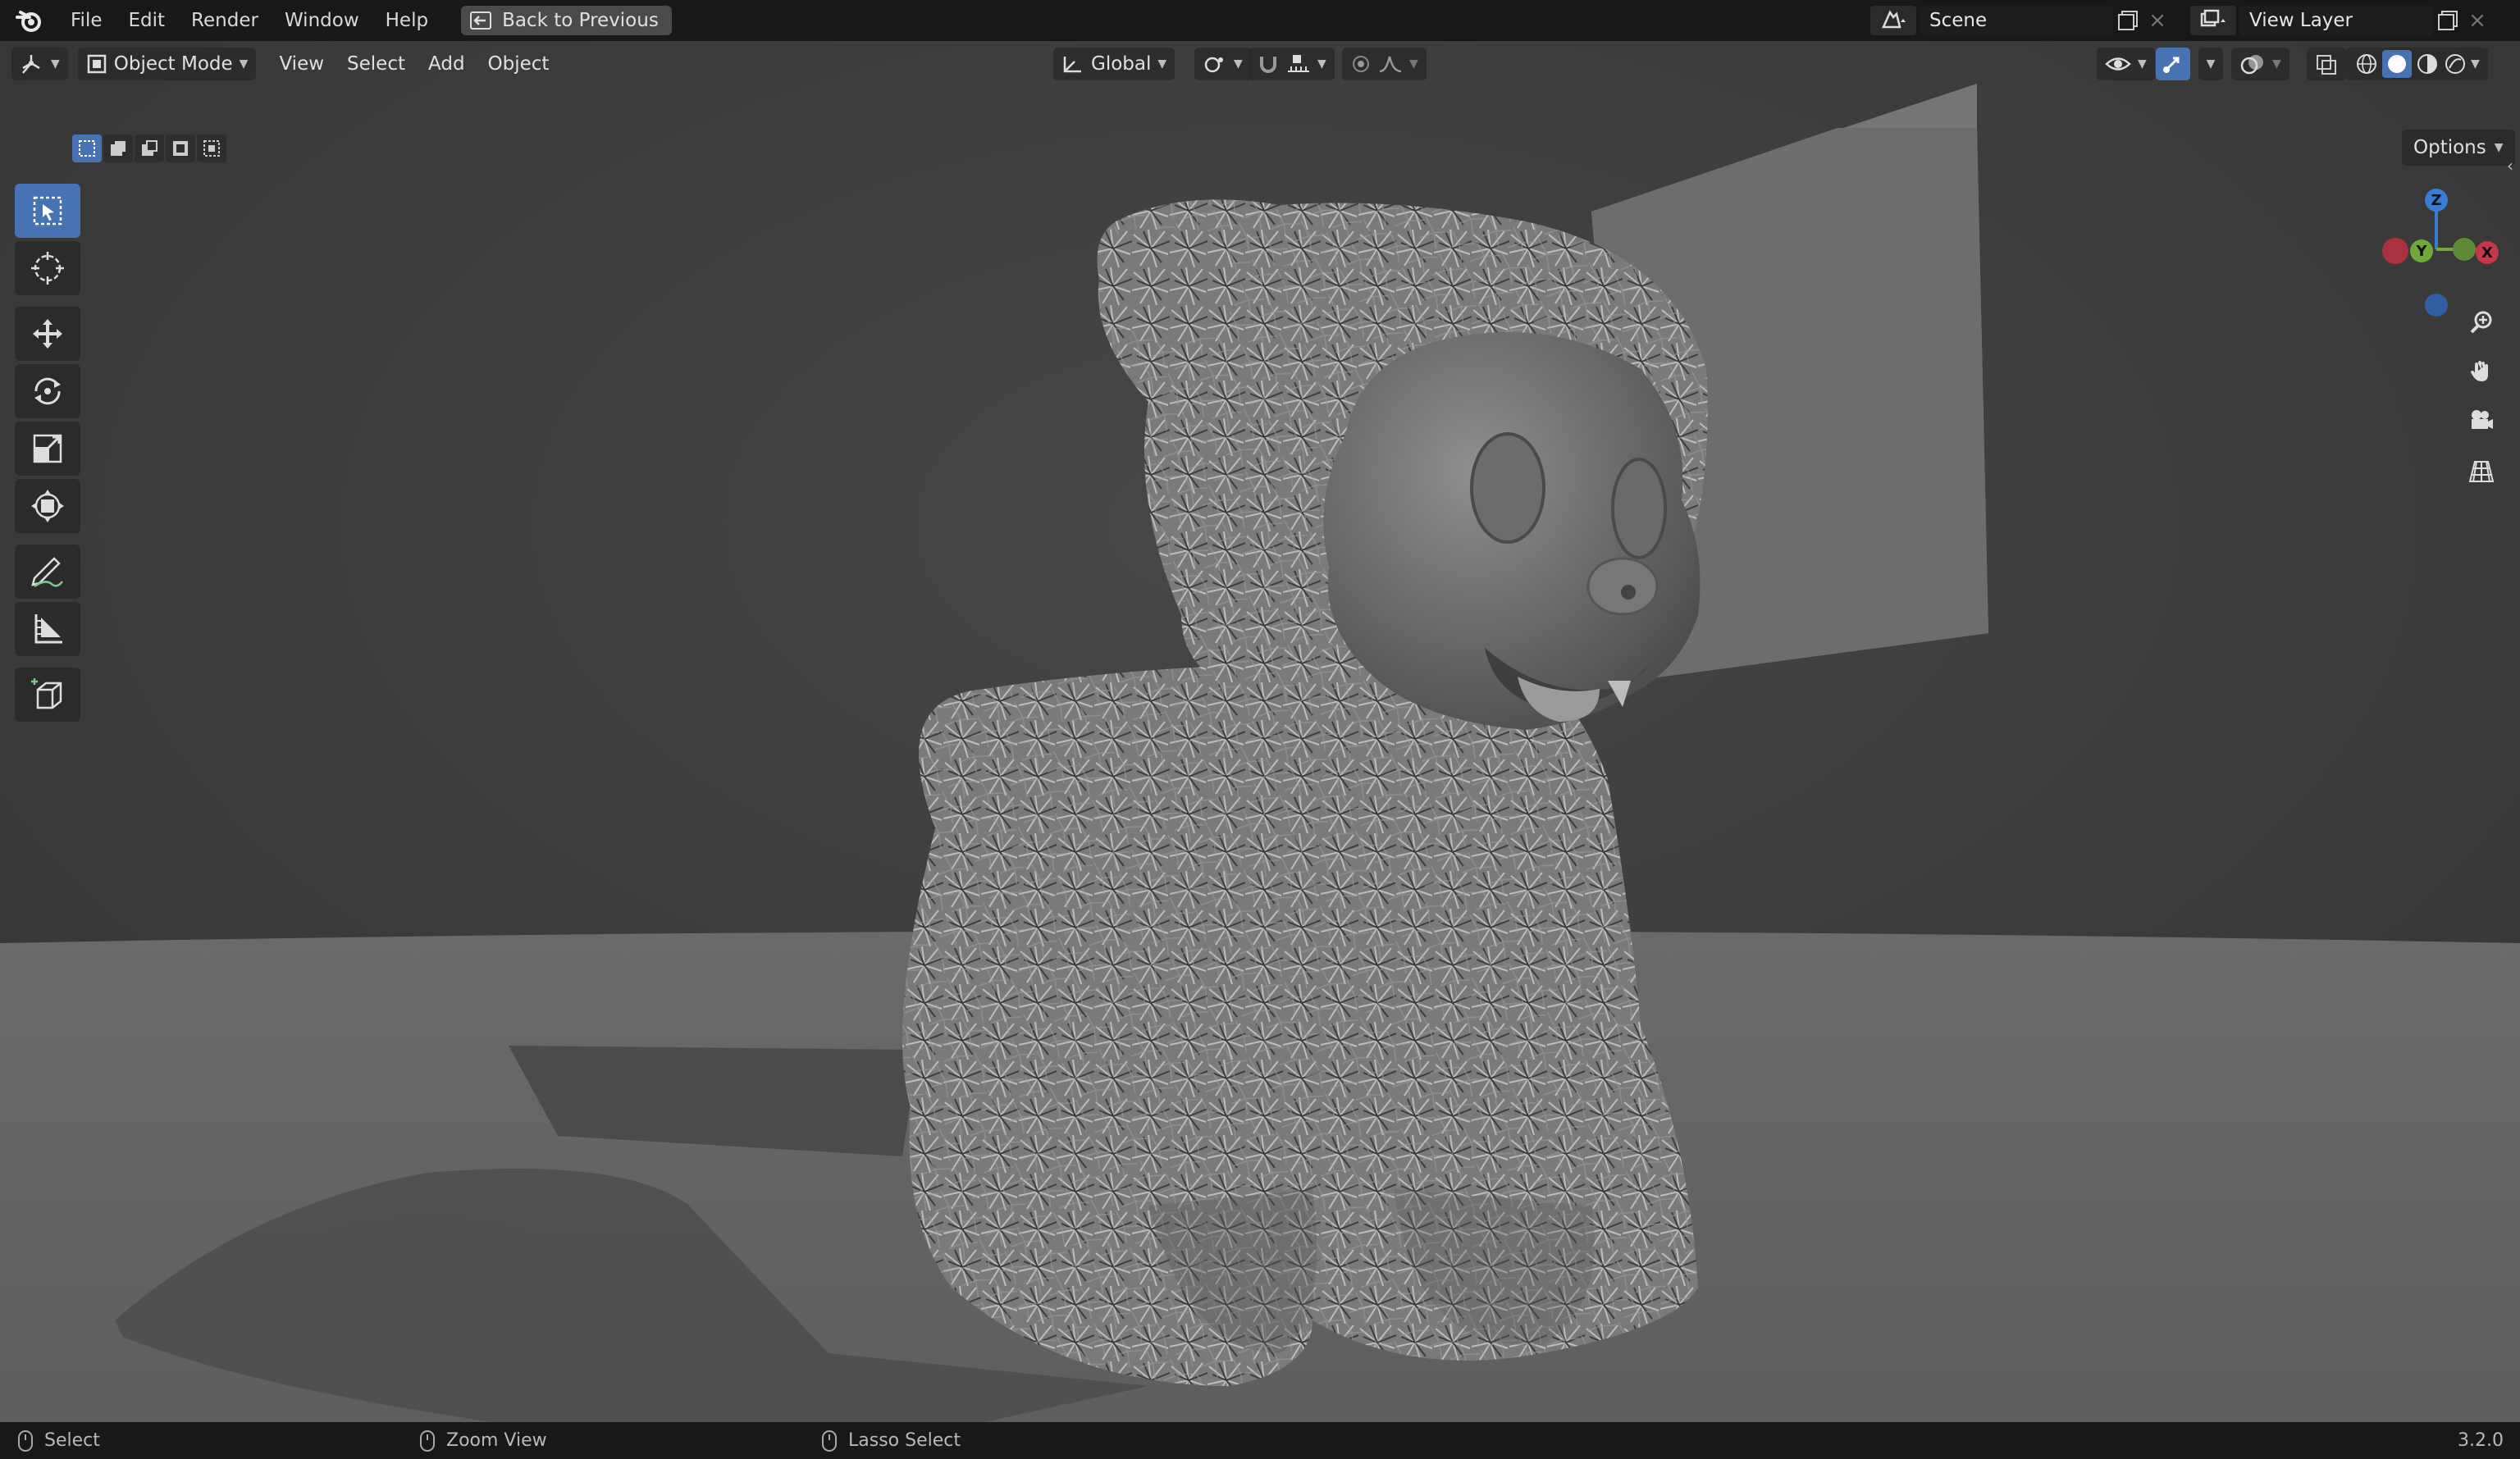 The image size is (2520, 1459). Describe the element at coordinates (1298, 64) in the screenshot. I see `snap-increment-icon` at that location.